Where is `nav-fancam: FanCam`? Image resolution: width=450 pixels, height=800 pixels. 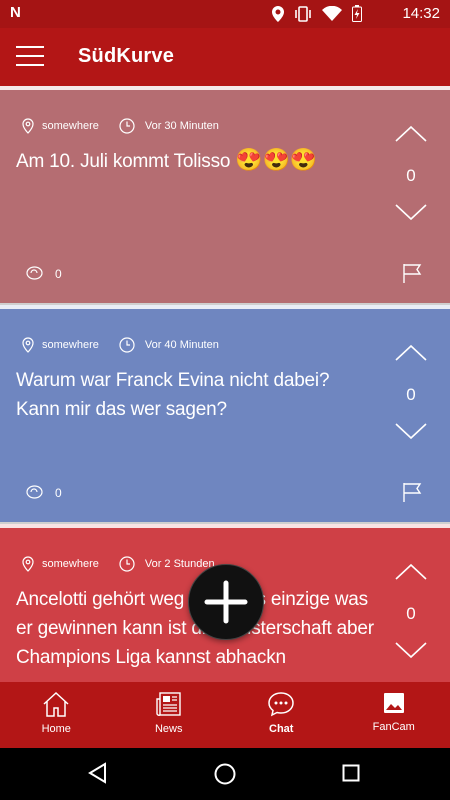
nav-fancam: FanCam is located at coordinates (394, 715).